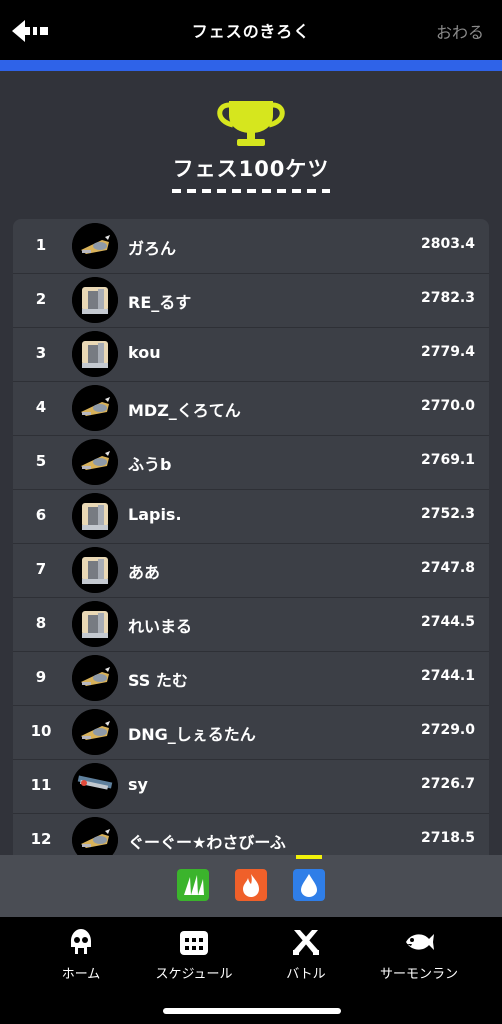  I want to click on player-name: ぐーぐー★わさびーふ, so click(207, 842).